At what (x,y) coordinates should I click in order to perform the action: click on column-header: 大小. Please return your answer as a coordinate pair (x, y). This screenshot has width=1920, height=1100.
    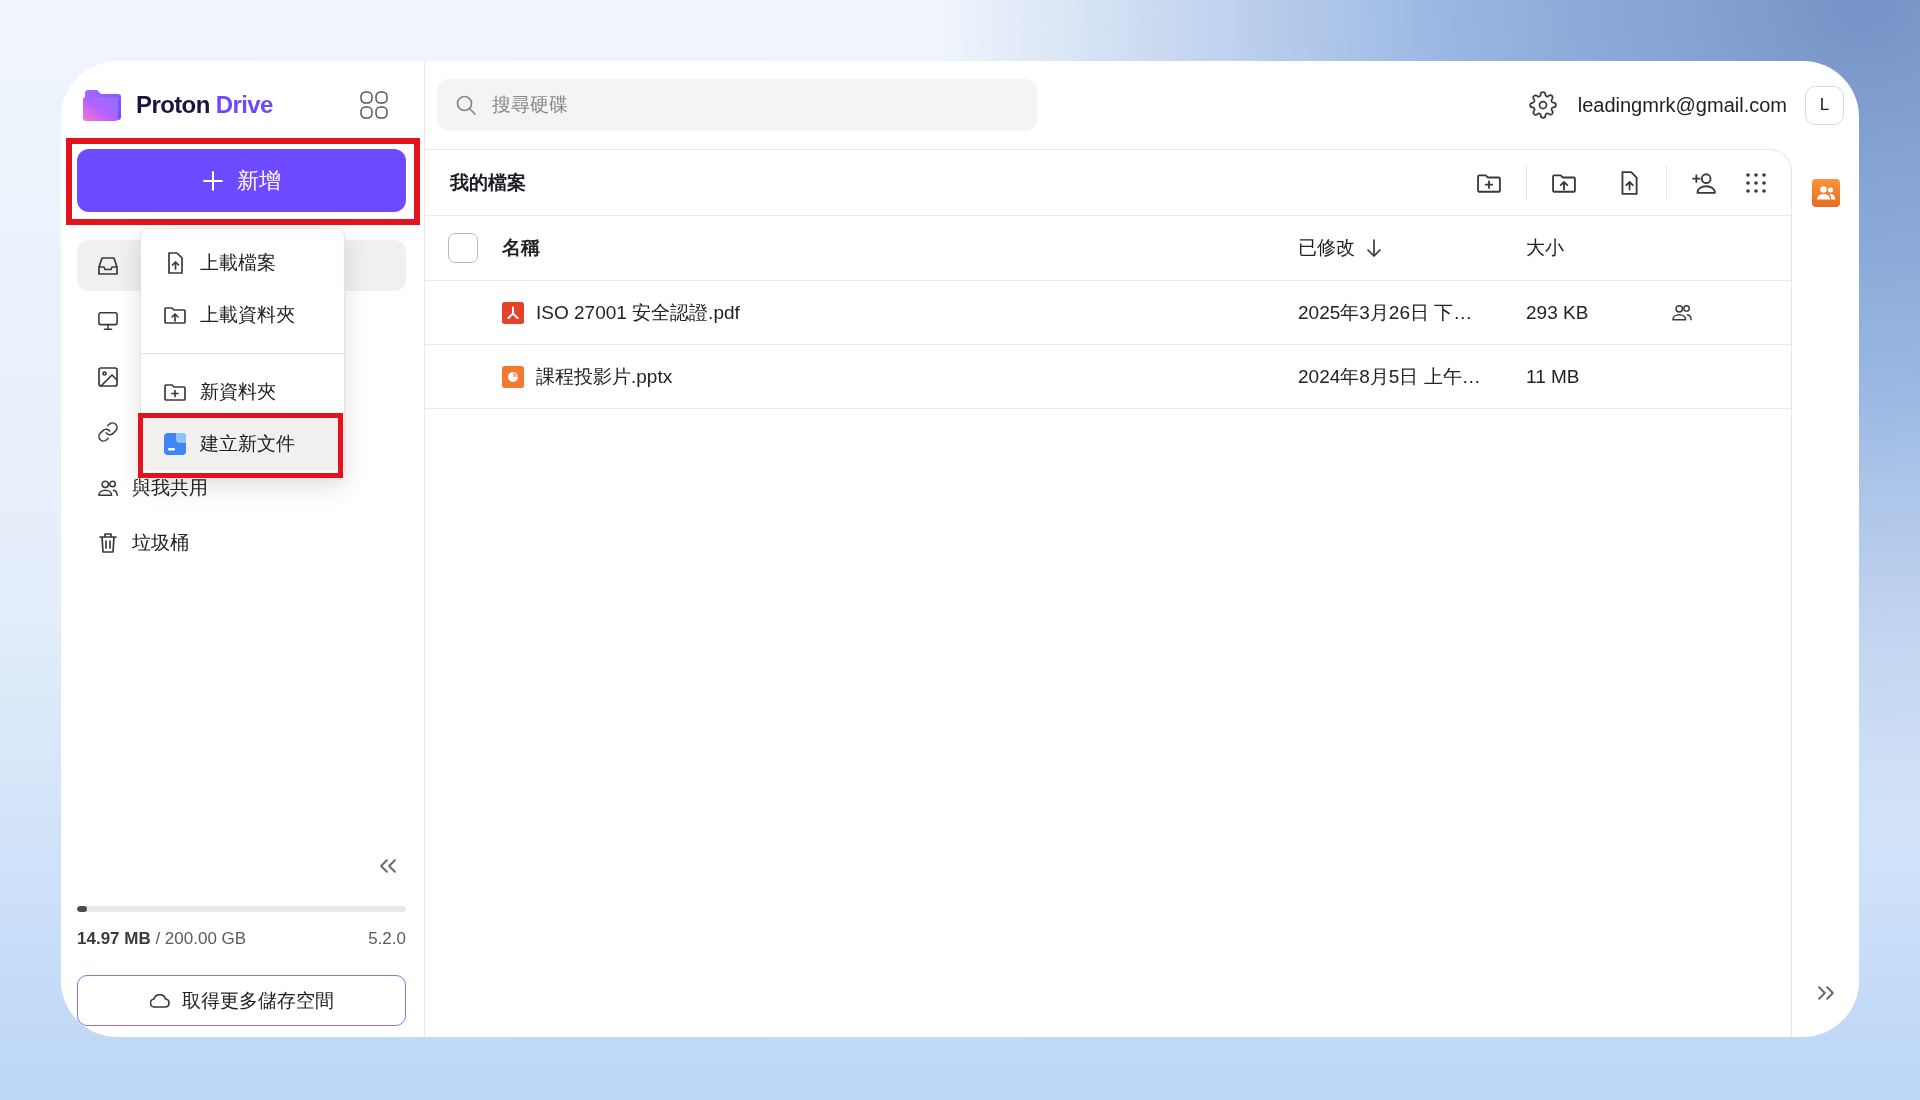
    Looking at the image, I should click on (1545, 248).